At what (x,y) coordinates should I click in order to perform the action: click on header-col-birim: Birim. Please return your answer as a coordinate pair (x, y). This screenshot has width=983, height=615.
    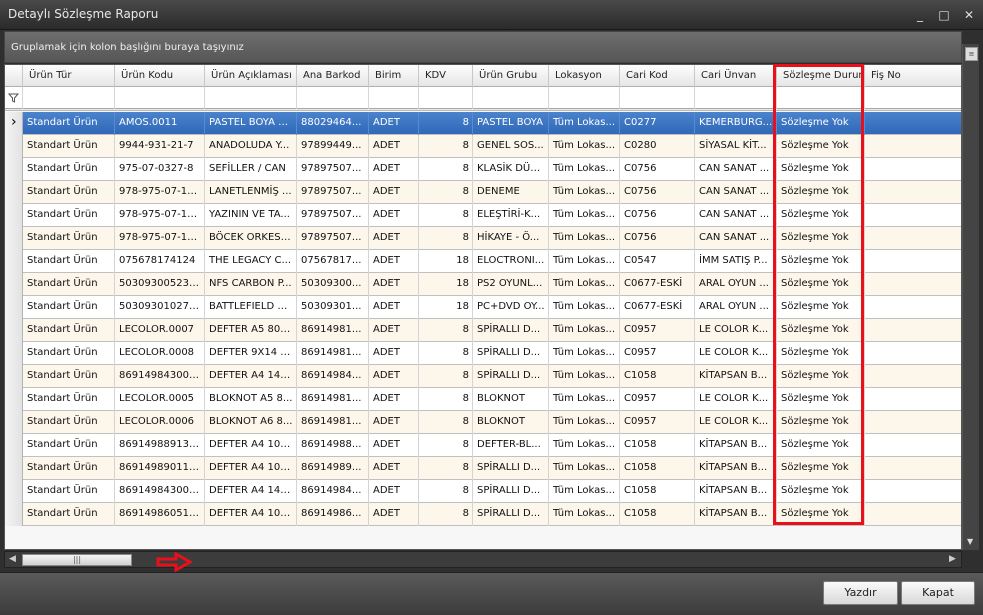
    Looking at the image, I should click on (394, 76).